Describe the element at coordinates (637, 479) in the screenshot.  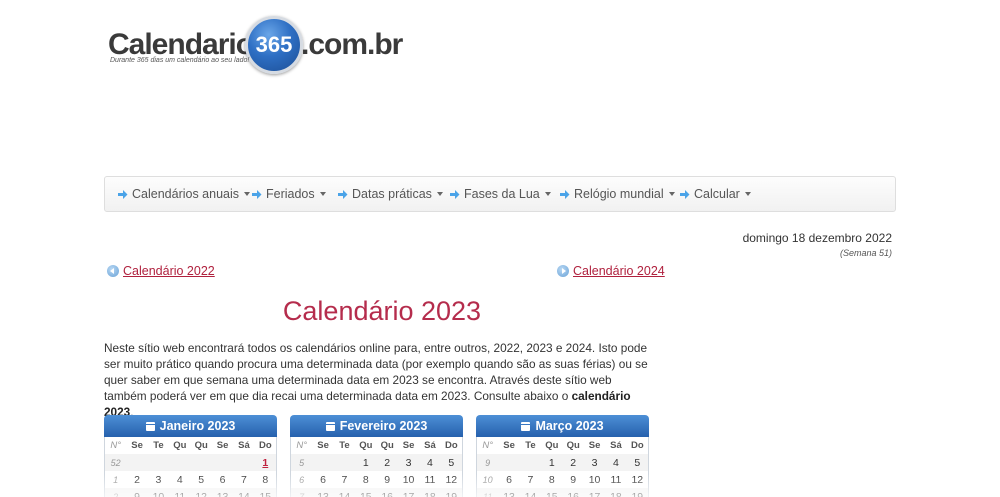
I see `day-cell: 12` at that location.